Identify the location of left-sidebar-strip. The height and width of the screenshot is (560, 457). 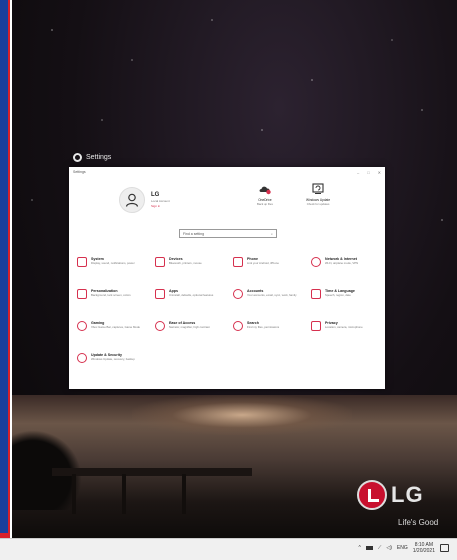
(5, 269).